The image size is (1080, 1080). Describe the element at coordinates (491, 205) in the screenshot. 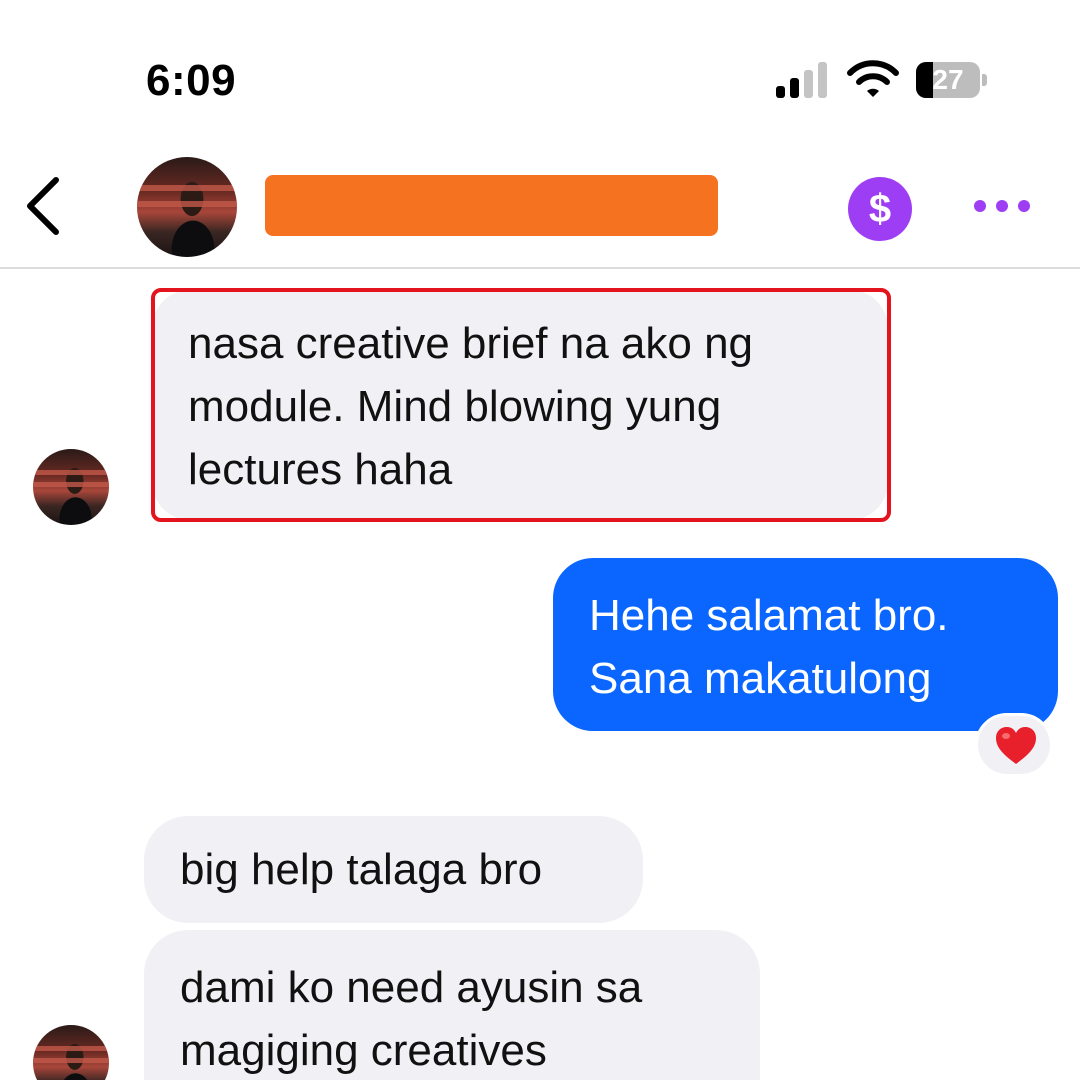

I see `contact-name-redacted` at that location.